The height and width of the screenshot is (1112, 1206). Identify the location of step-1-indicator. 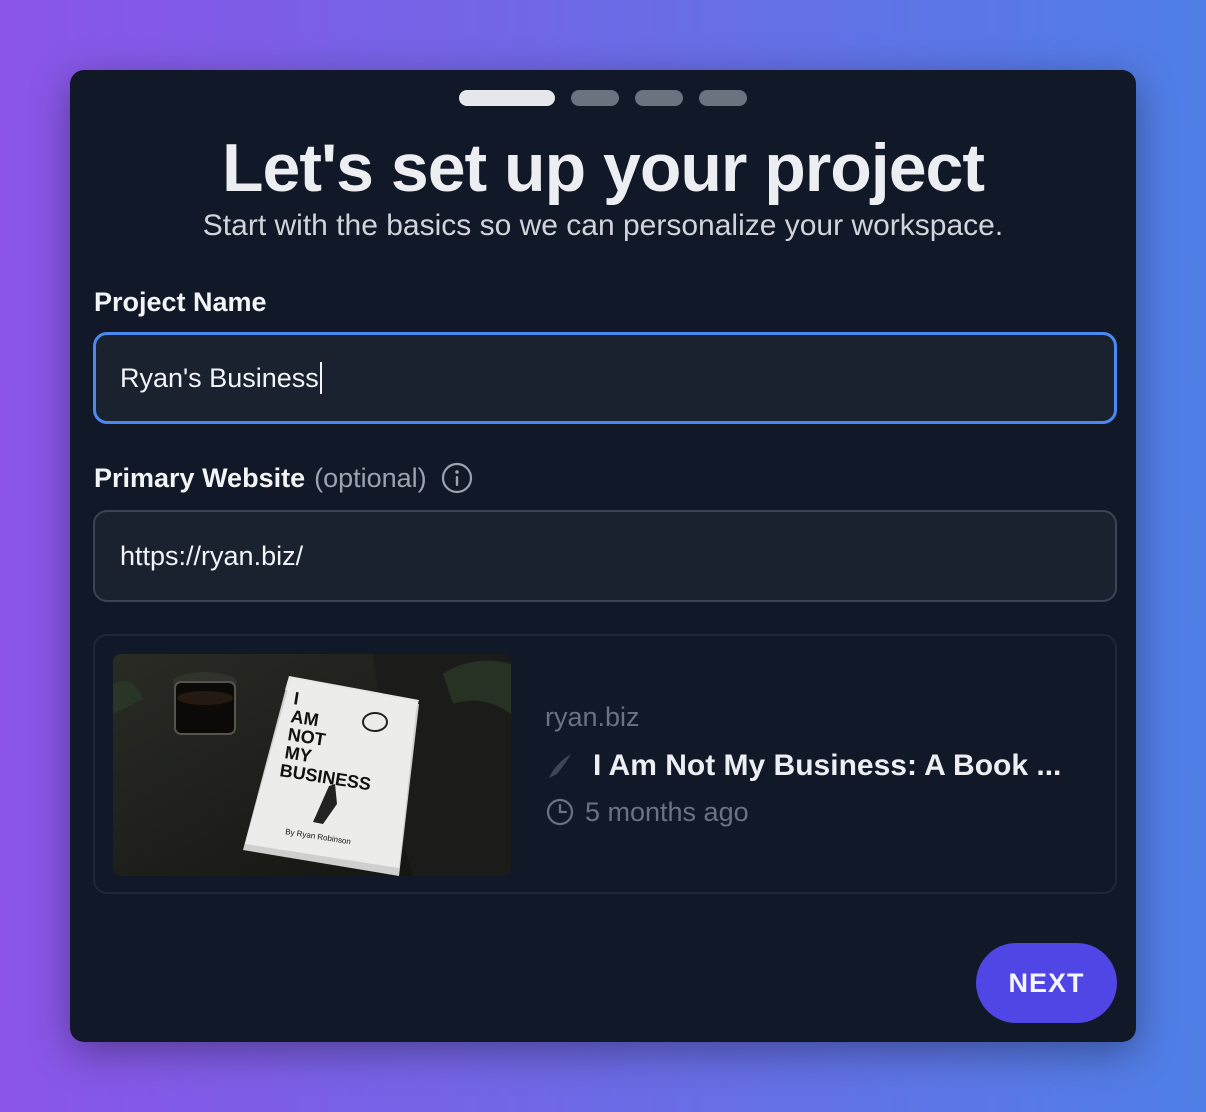
(507, 98).